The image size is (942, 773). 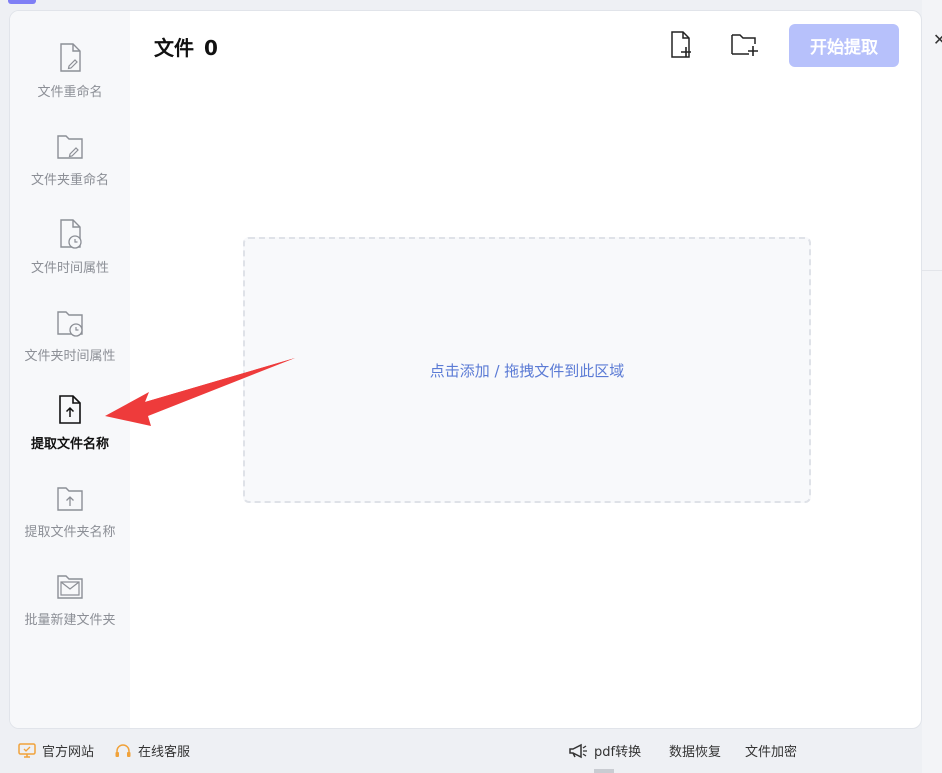 I want to click on title-label: 文件, so click(x=174, y=48).